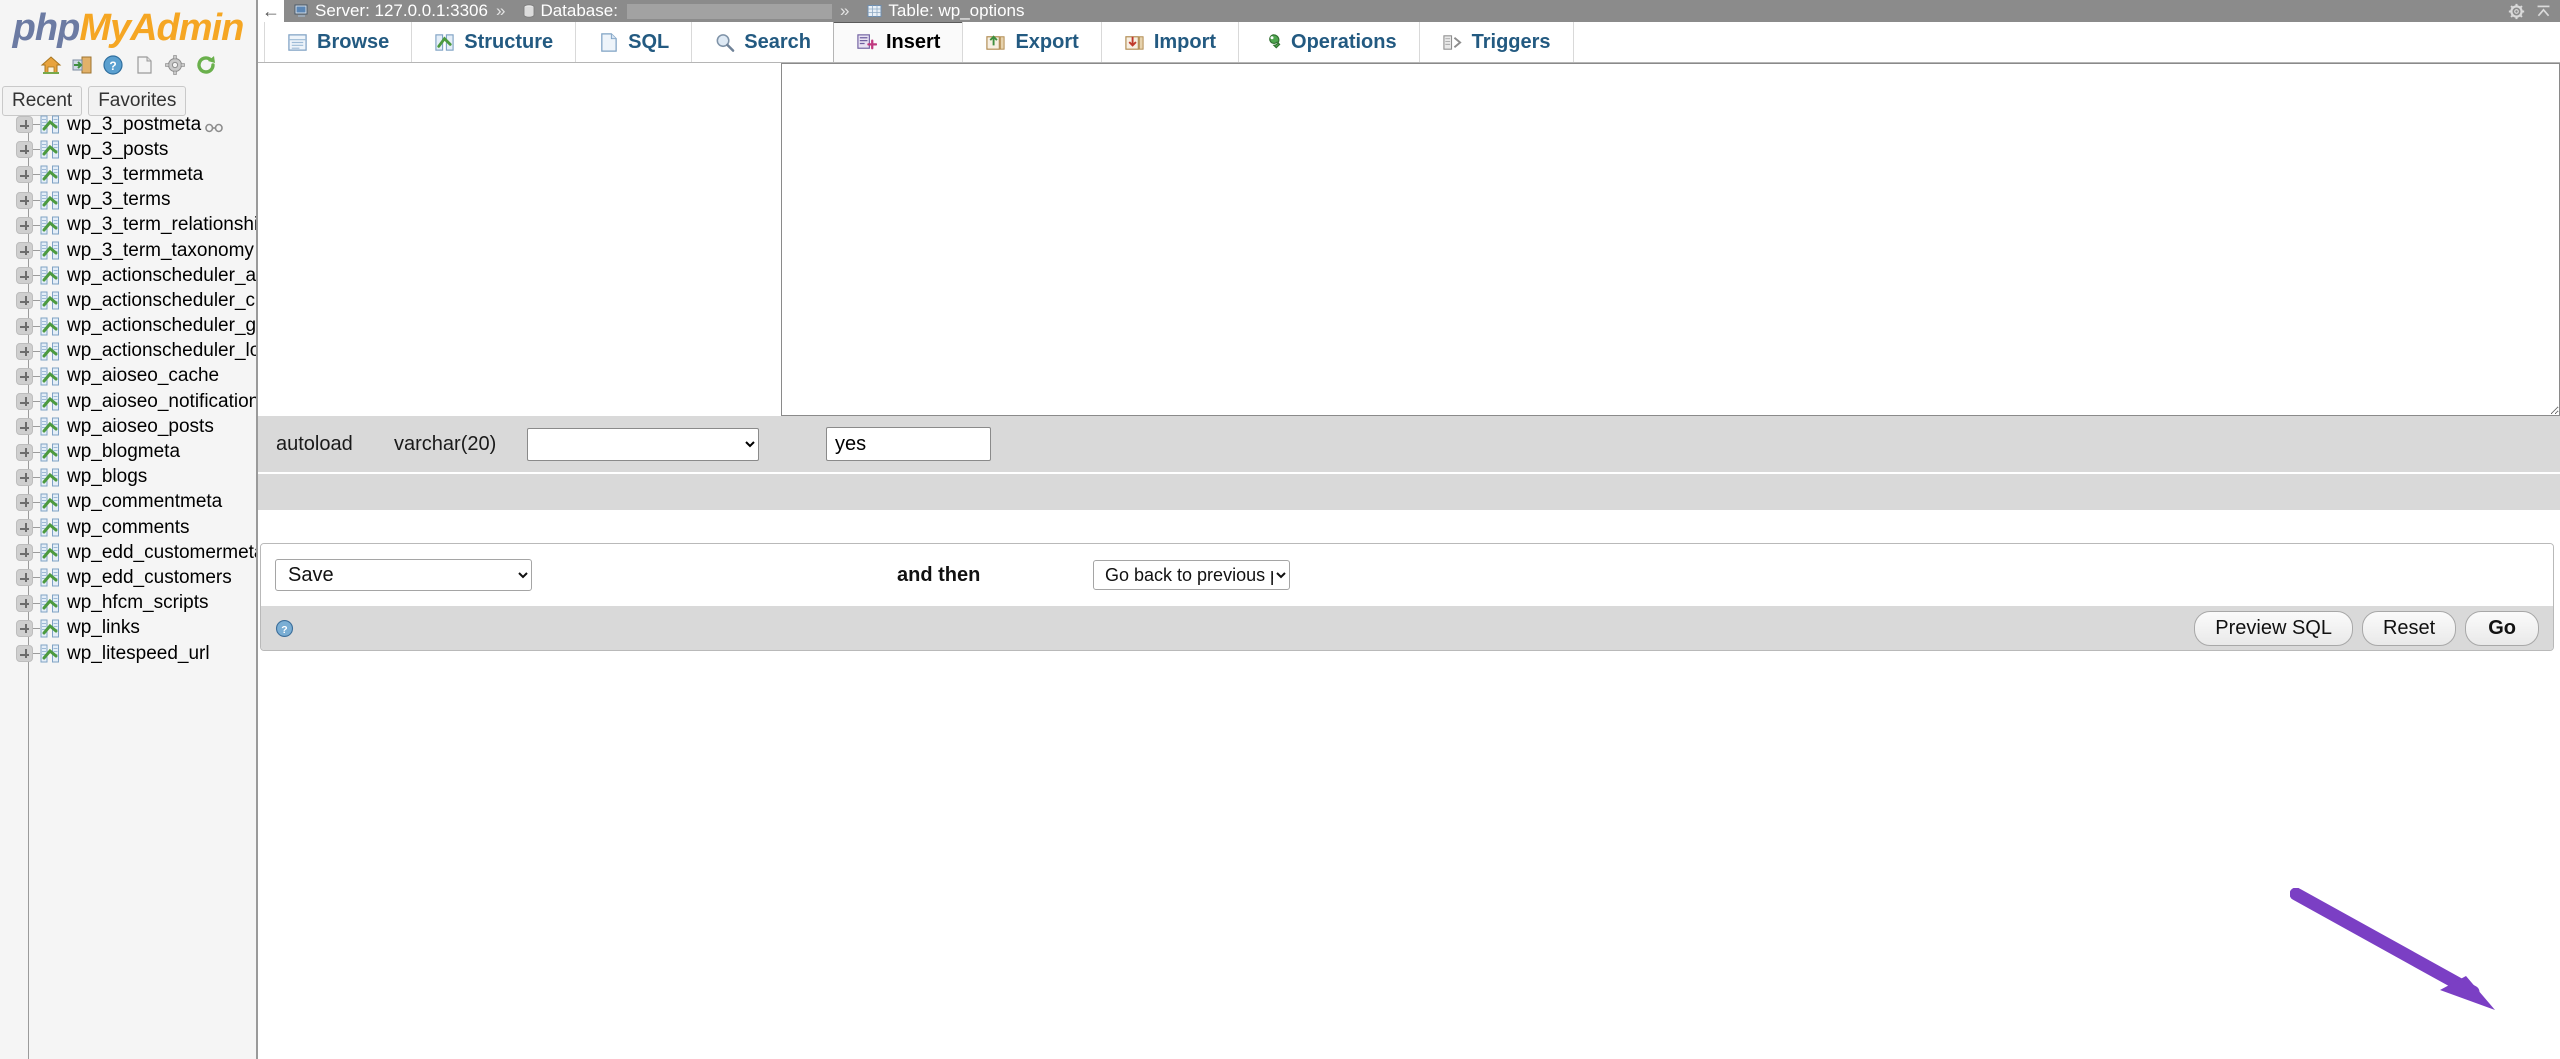 The width and height of the screenshot is (2560, 1059). What do you see at coordinates (123, 452) in the screenshot?
I see `tree-table-label: wp_blogmeta` at bounding box center [123, 452].